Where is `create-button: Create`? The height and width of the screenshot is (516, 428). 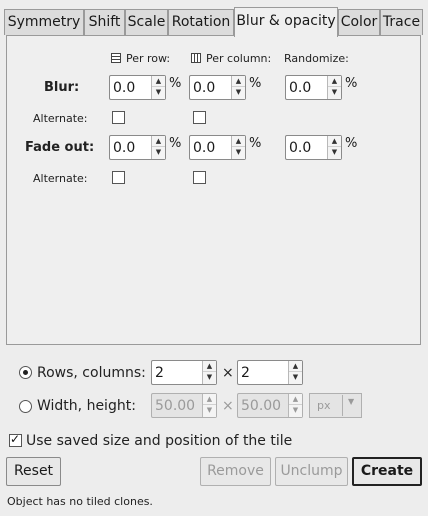 create-button: Create is located at coordinates (387, 471).